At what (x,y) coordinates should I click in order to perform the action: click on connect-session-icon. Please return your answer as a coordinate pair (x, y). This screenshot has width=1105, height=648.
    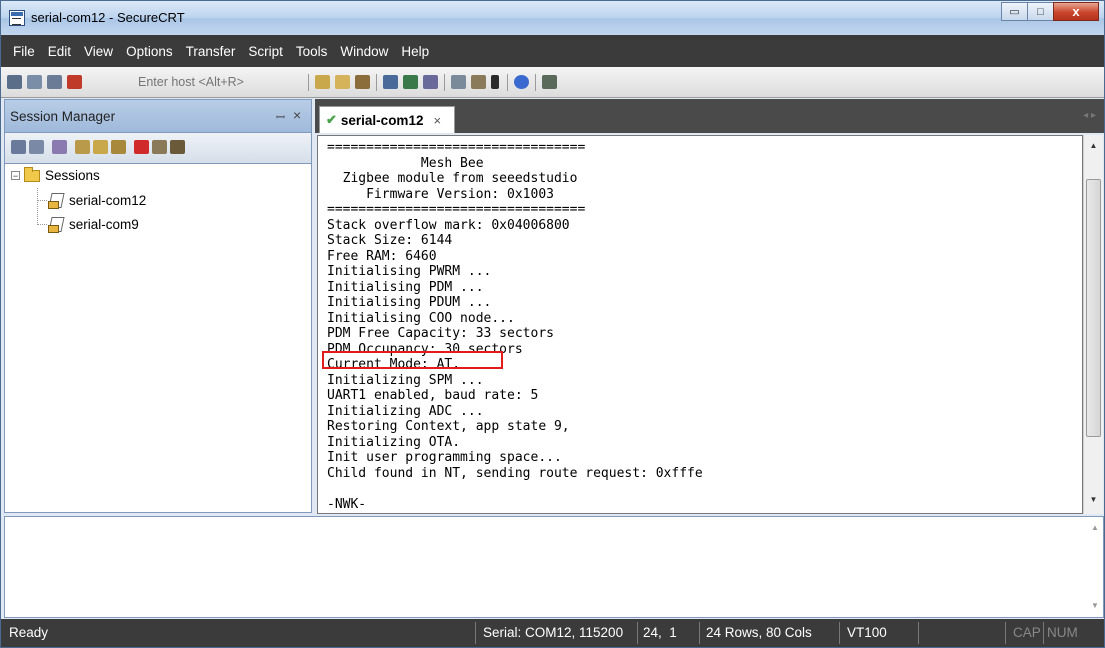
    Looking at the image, I should click on (18, 147).